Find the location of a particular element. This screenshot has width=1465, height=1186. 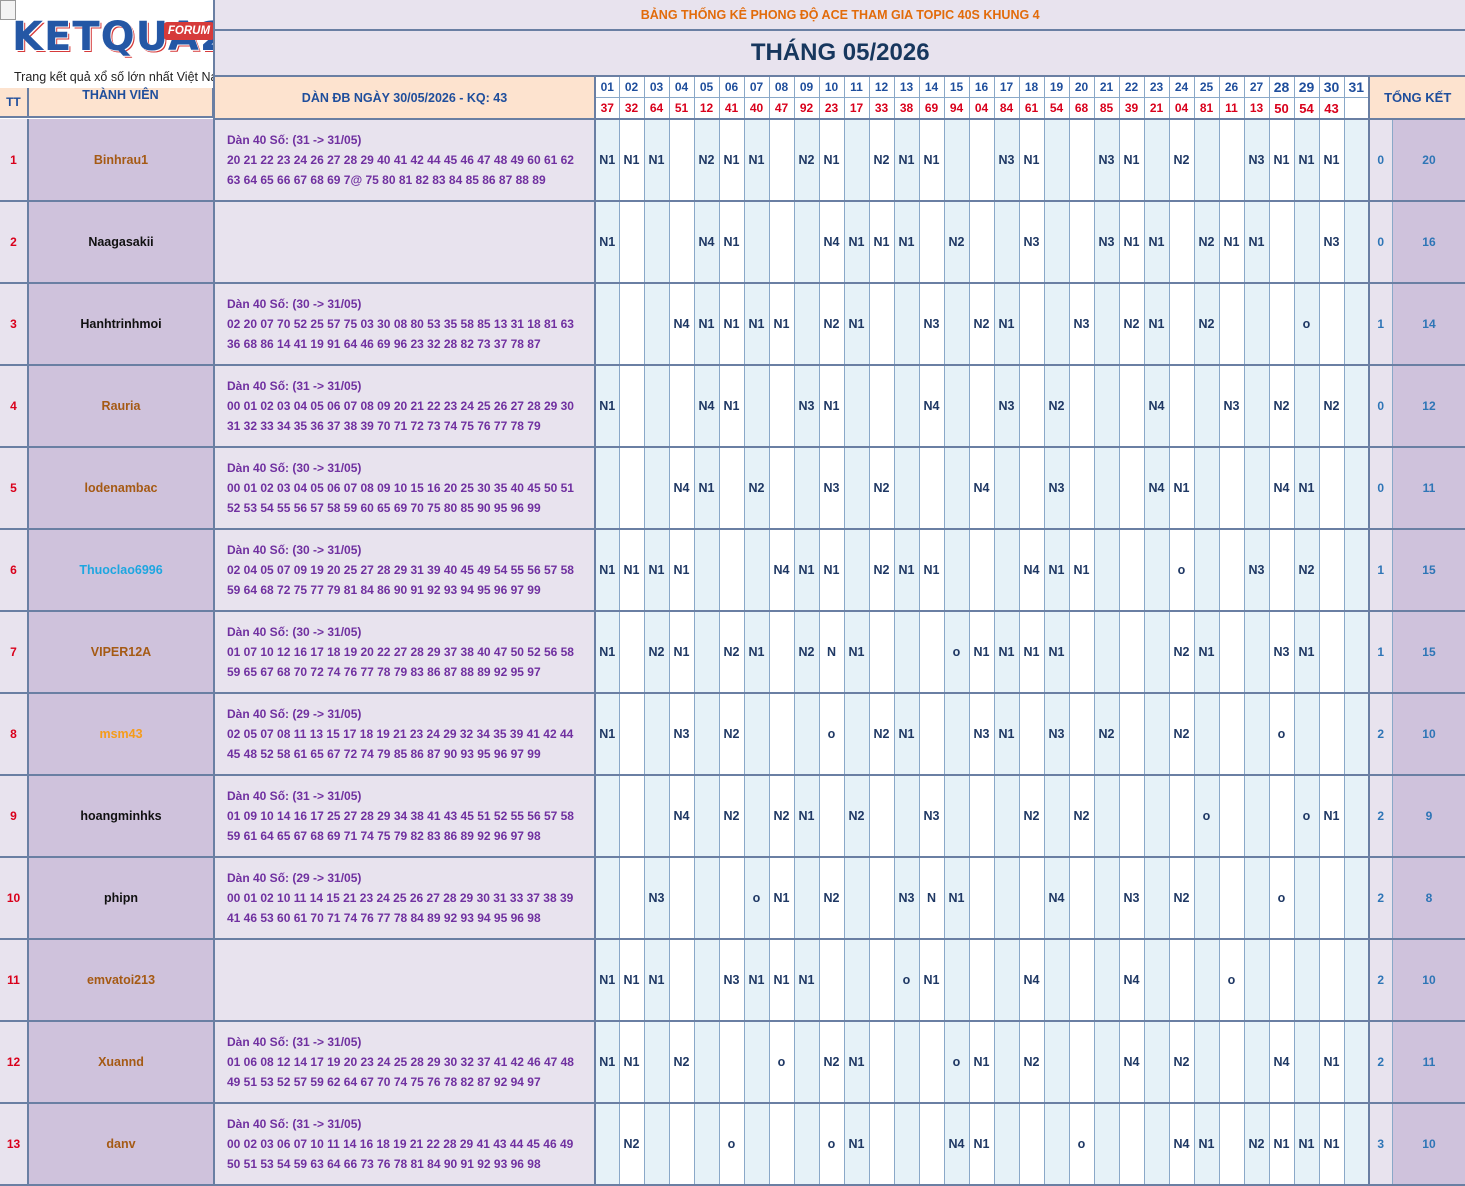

day-header: 06 is located at coordinates (731, 86).